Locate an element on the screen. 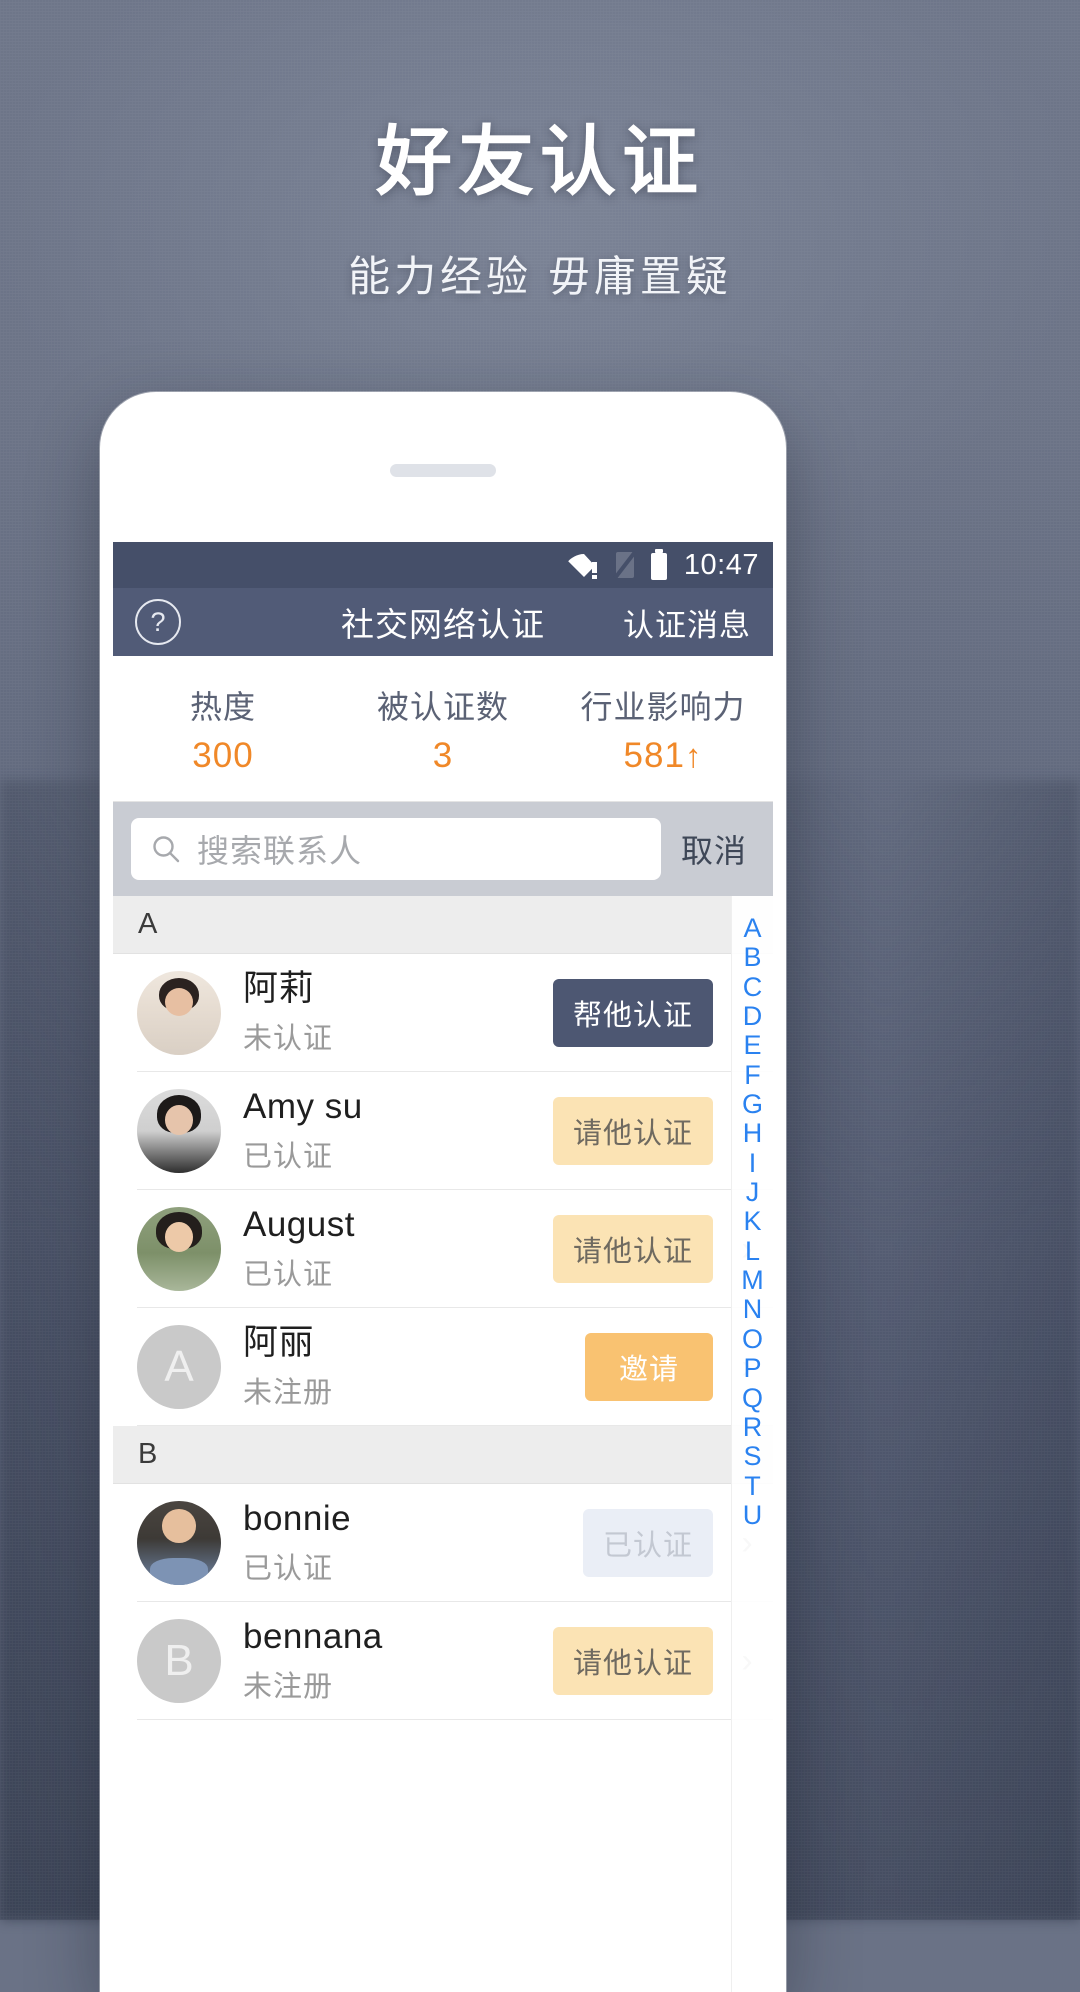 The height and width of the screenshot is (1992, 1080). index-letter-e: E is located at coordinates (752, 1045).